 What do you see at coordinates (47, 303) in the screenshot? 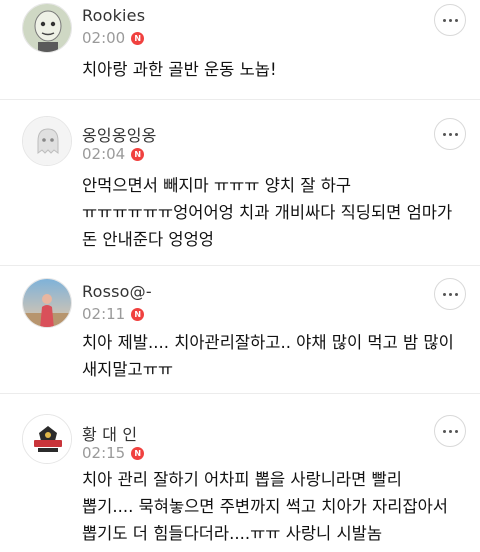
I see `photo-avatar` at bounding box center [47, 303].